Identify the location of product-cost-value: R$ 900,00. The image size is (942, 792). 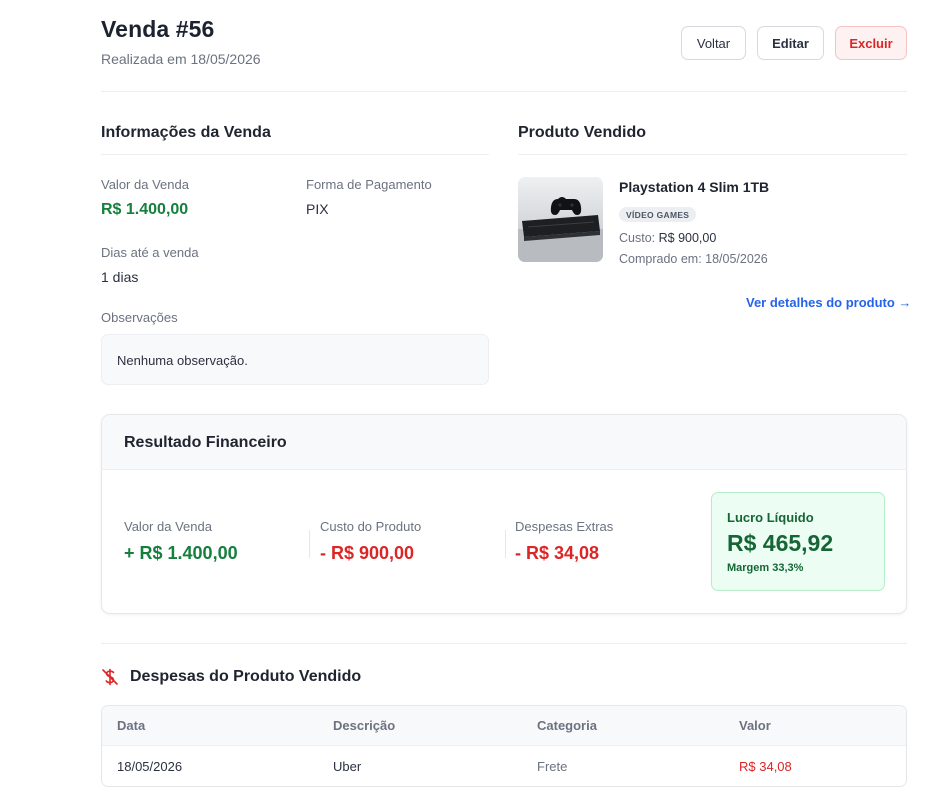
(687, 238).